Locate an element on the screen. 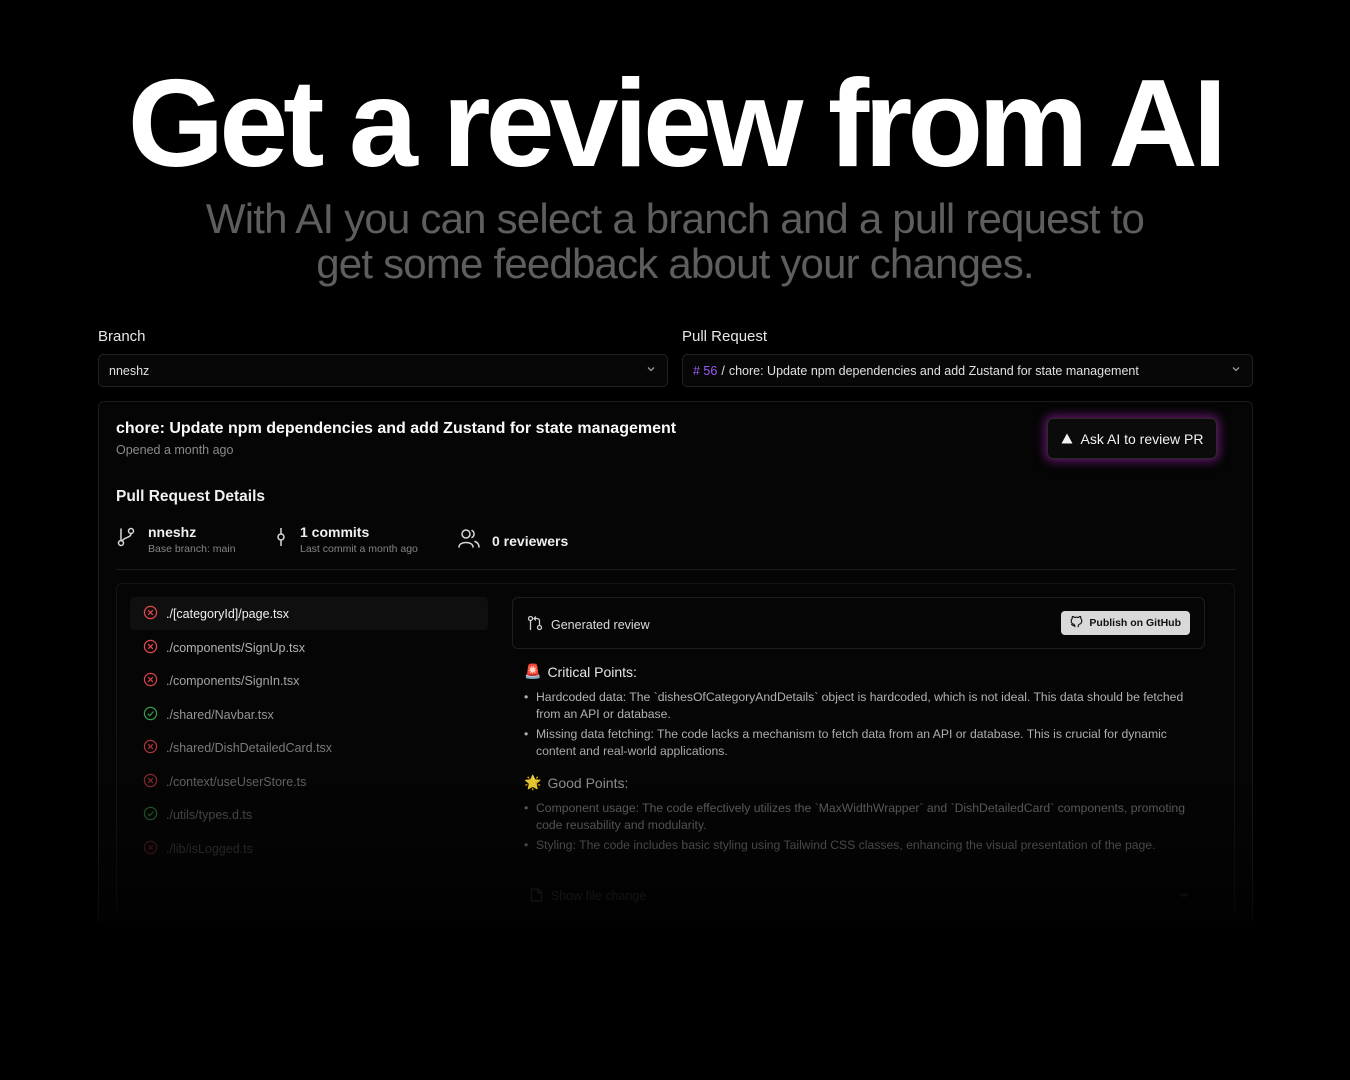  star-icon: 🌟 is located at coordinates (533, 782).